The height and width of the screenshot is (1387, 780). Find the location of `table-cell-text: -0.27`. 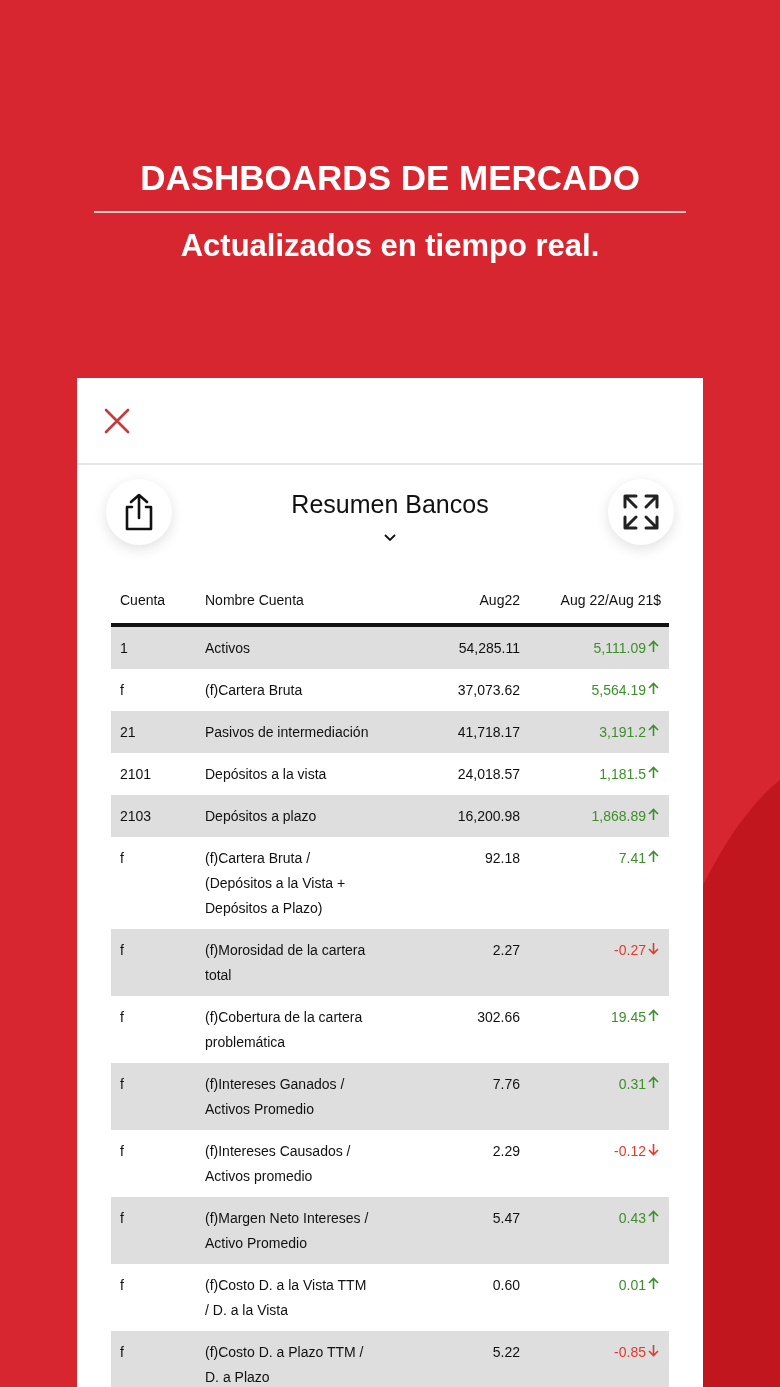

table-cell-text: -0.27 is located at coordinates (630, 950).